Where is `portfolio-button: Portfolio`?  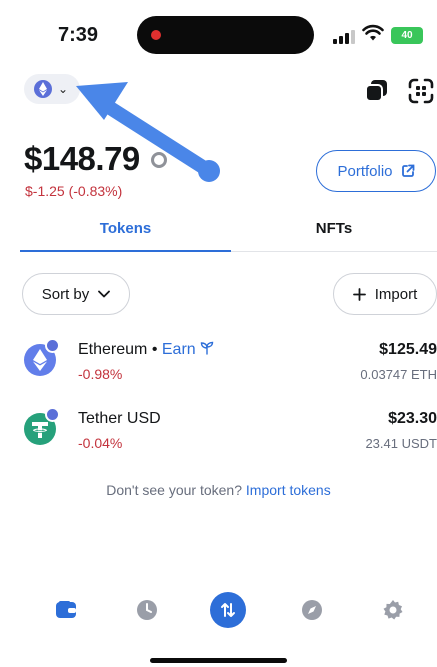
portfolio-button: Portfolio is located at coordinates (376, 171).